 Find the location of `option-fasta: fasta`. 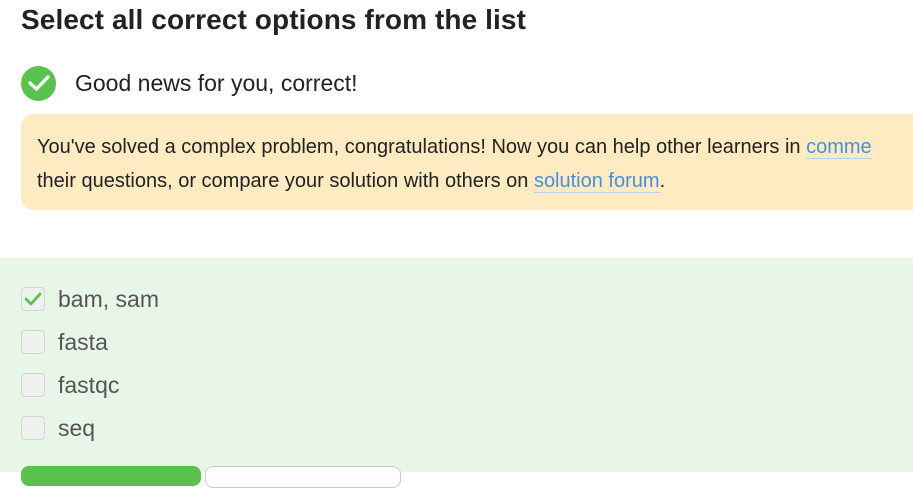

option-fasta: fasta is located at coordinates (64, 342).